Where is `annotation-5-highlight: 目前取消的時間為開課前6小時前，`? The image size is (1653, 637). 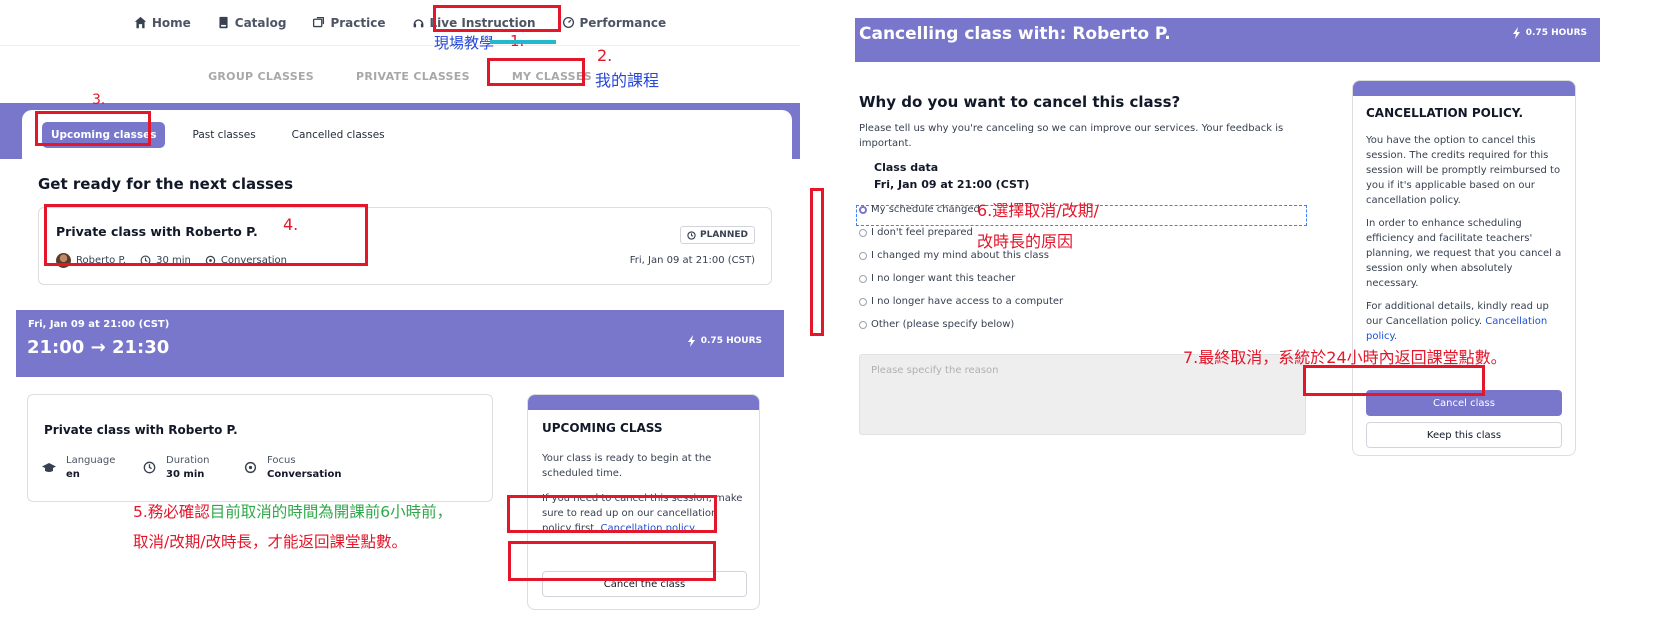 annotation-5-highlight: 目前取消的時間為開課前6小時前， is located at coordinates (331, 512).